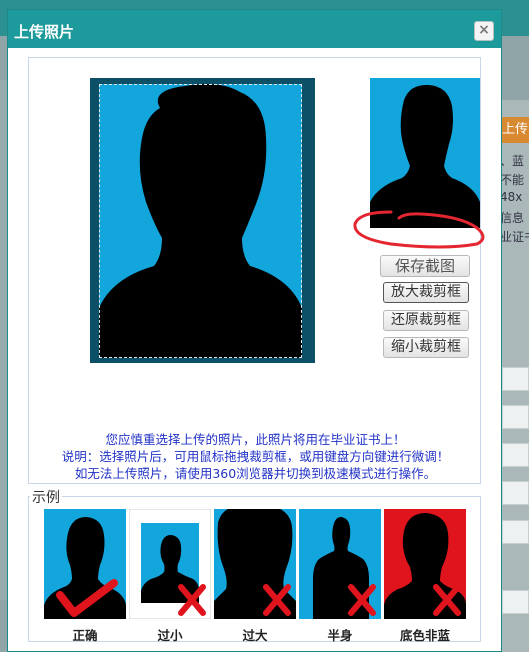 This screenshot has height=652, width=529. I want to click on annotation-circle, so click(419, 229).